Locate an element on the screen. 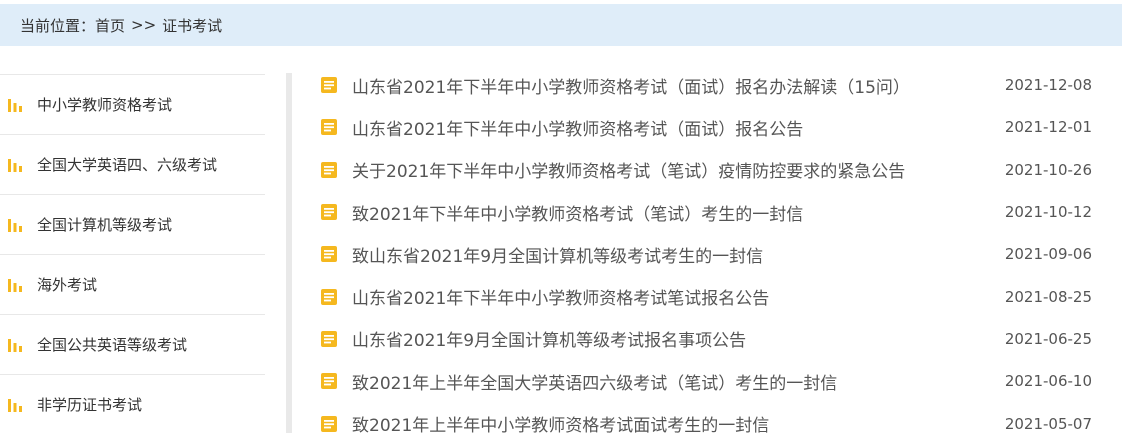 This screenshot has width=1122, height=433. news-title-link: 关于2021年下半年中小学教师资格考试（笔试）疫情防控要求的紧急公告 is located at coordinates (672, 169).